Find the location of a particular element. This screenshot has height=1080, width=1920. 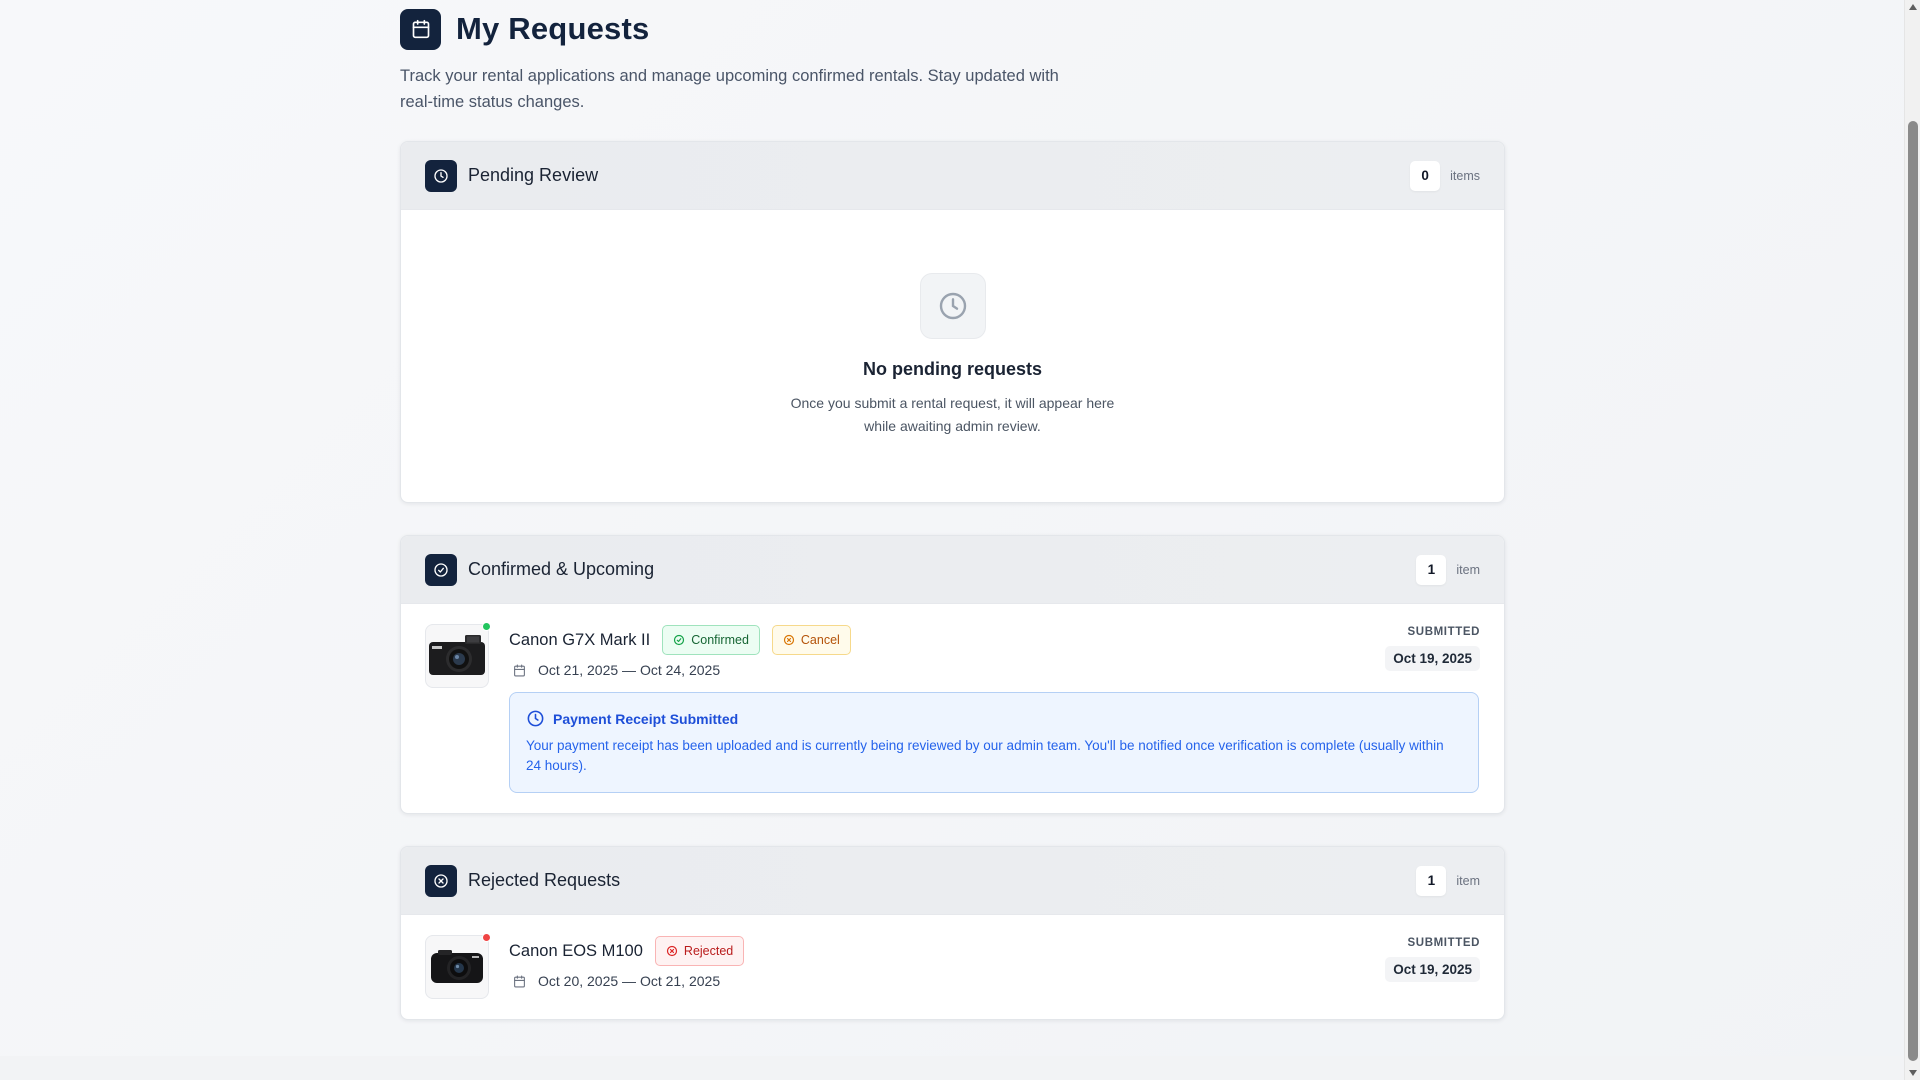

date-range: Oct 21, 2025 — Oct 24, 2025 is located at coordinates (629, 670).